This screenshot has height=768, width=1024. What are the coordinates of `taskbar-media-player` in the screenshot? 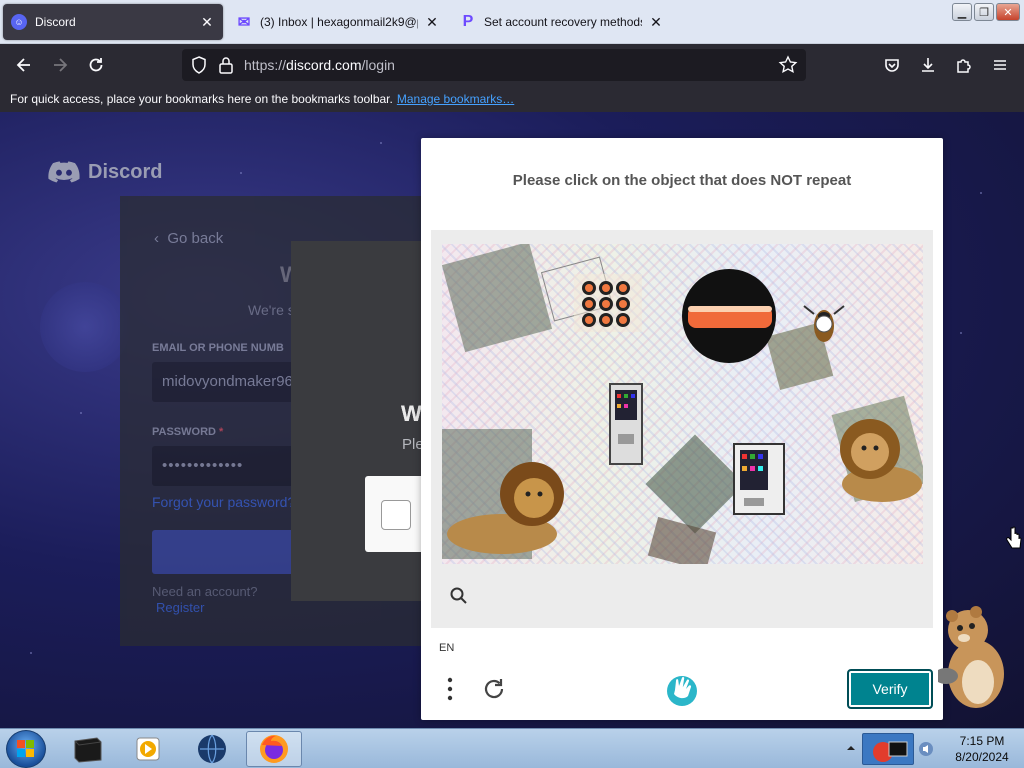 It's located at (148, 749).